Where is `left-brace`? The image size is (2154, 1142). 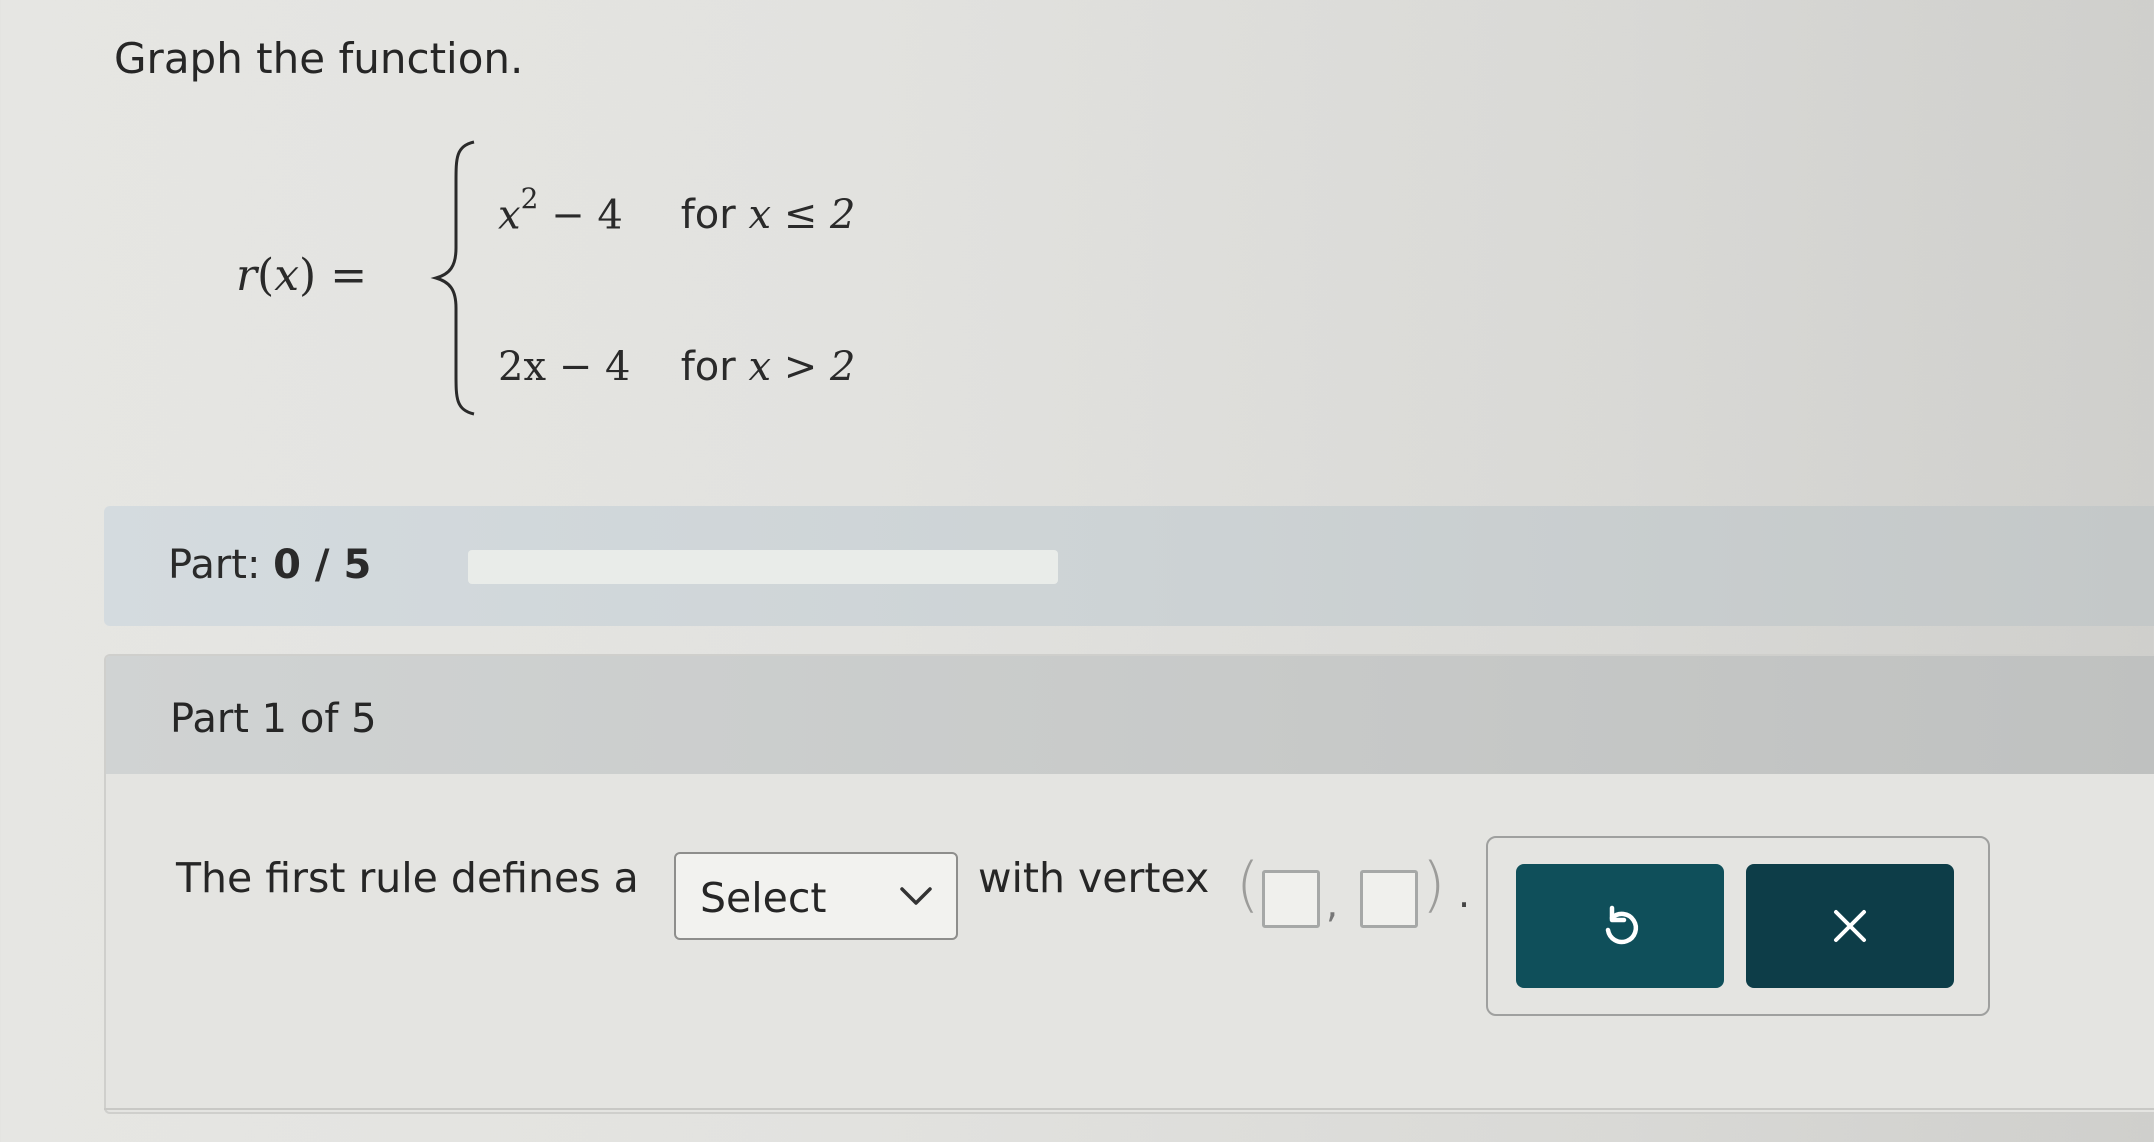
left-brace is located at coordinates (452, 278).